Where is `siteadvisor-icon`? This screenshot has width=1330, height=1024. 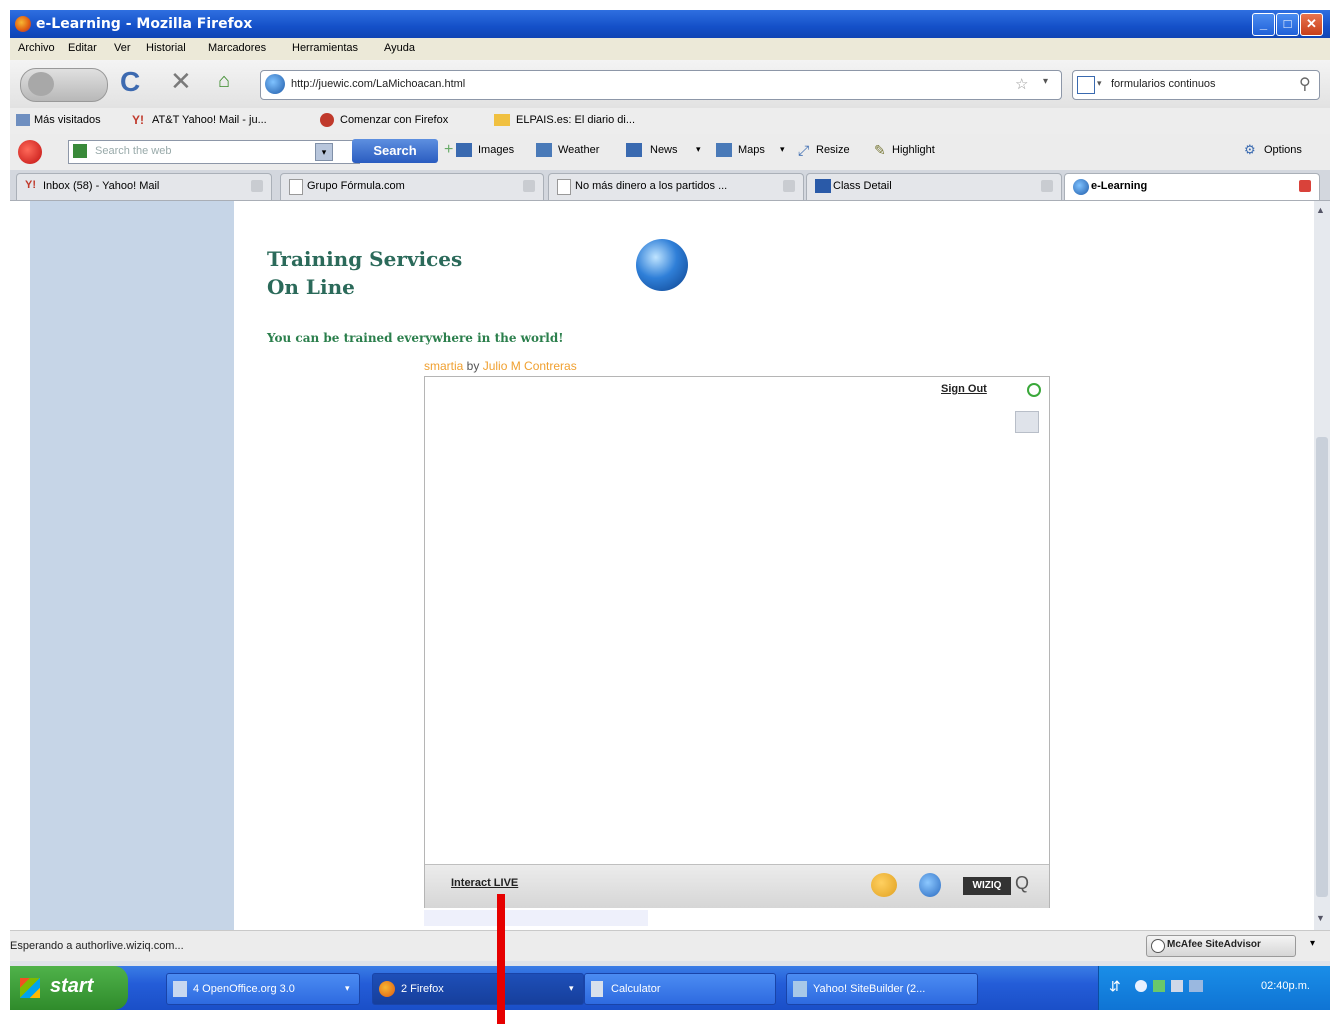 siteadvisor-icon is located at coordinates (1158, 946).